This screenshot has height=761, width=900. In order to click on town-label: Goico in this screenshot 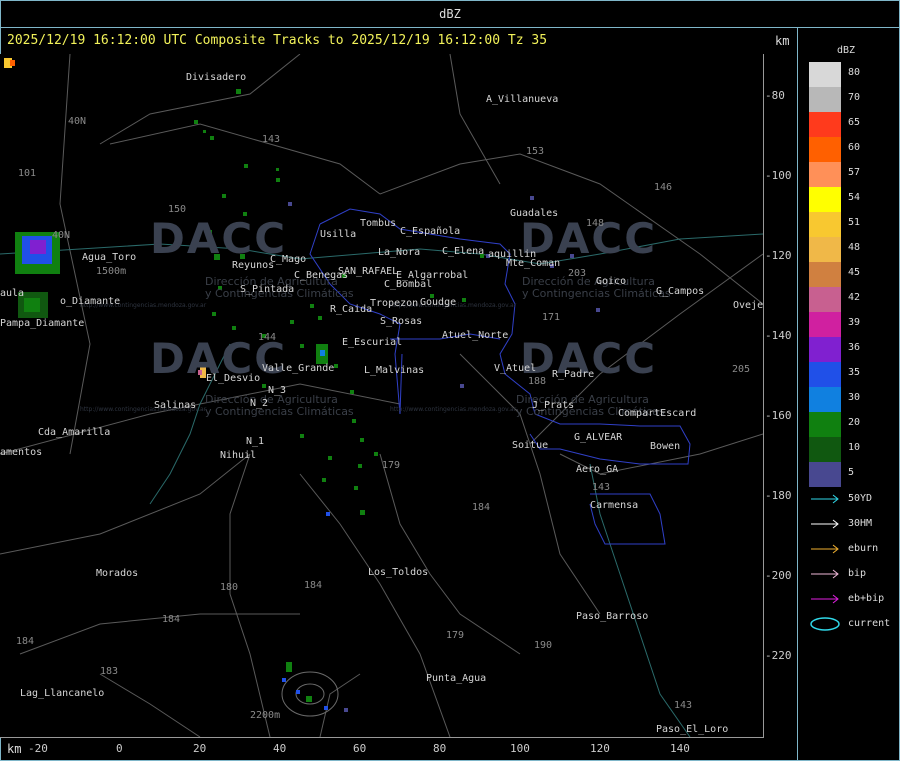, I will do `click(611, 281)`.